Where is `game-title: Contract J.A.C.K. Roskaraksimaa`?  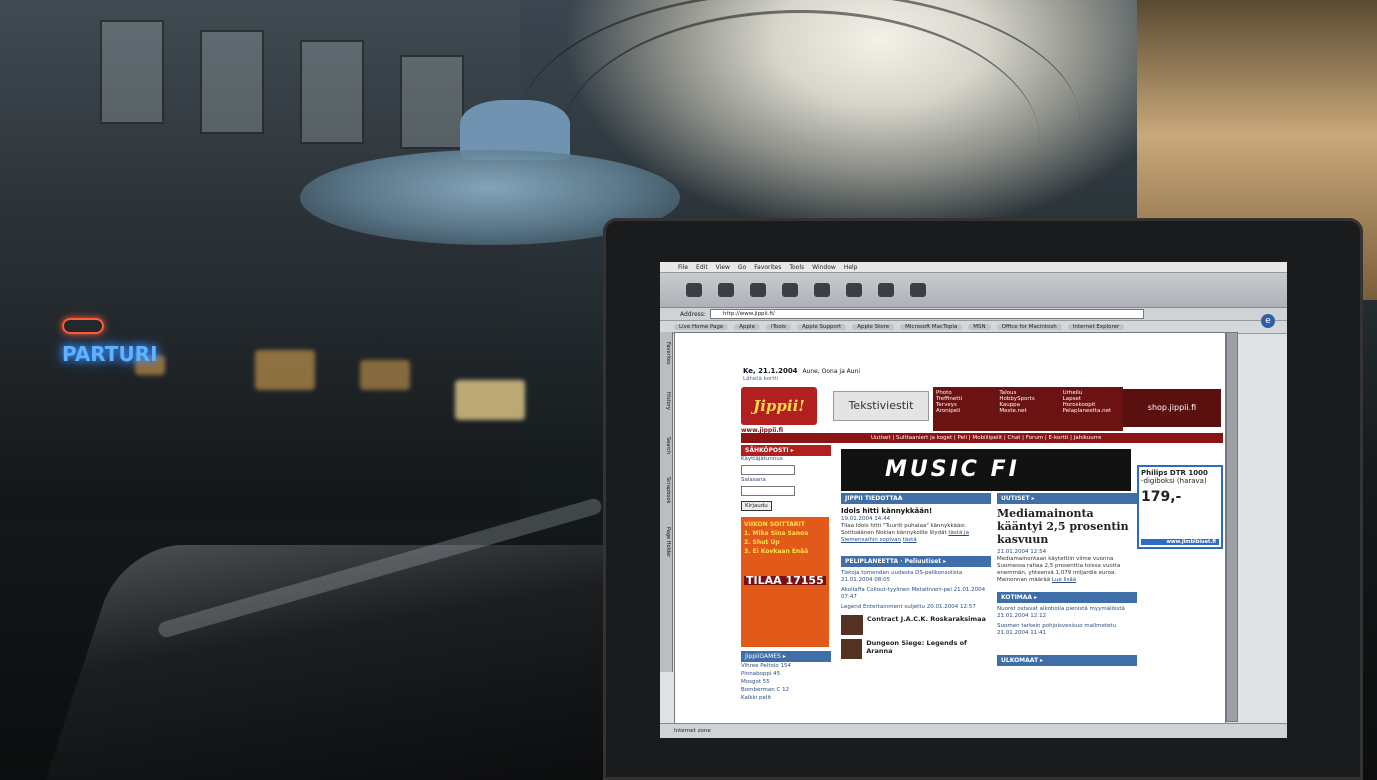
game-title: Contract J.A.C.K. Roskaraksimaa is located at coordinates (926, 619).